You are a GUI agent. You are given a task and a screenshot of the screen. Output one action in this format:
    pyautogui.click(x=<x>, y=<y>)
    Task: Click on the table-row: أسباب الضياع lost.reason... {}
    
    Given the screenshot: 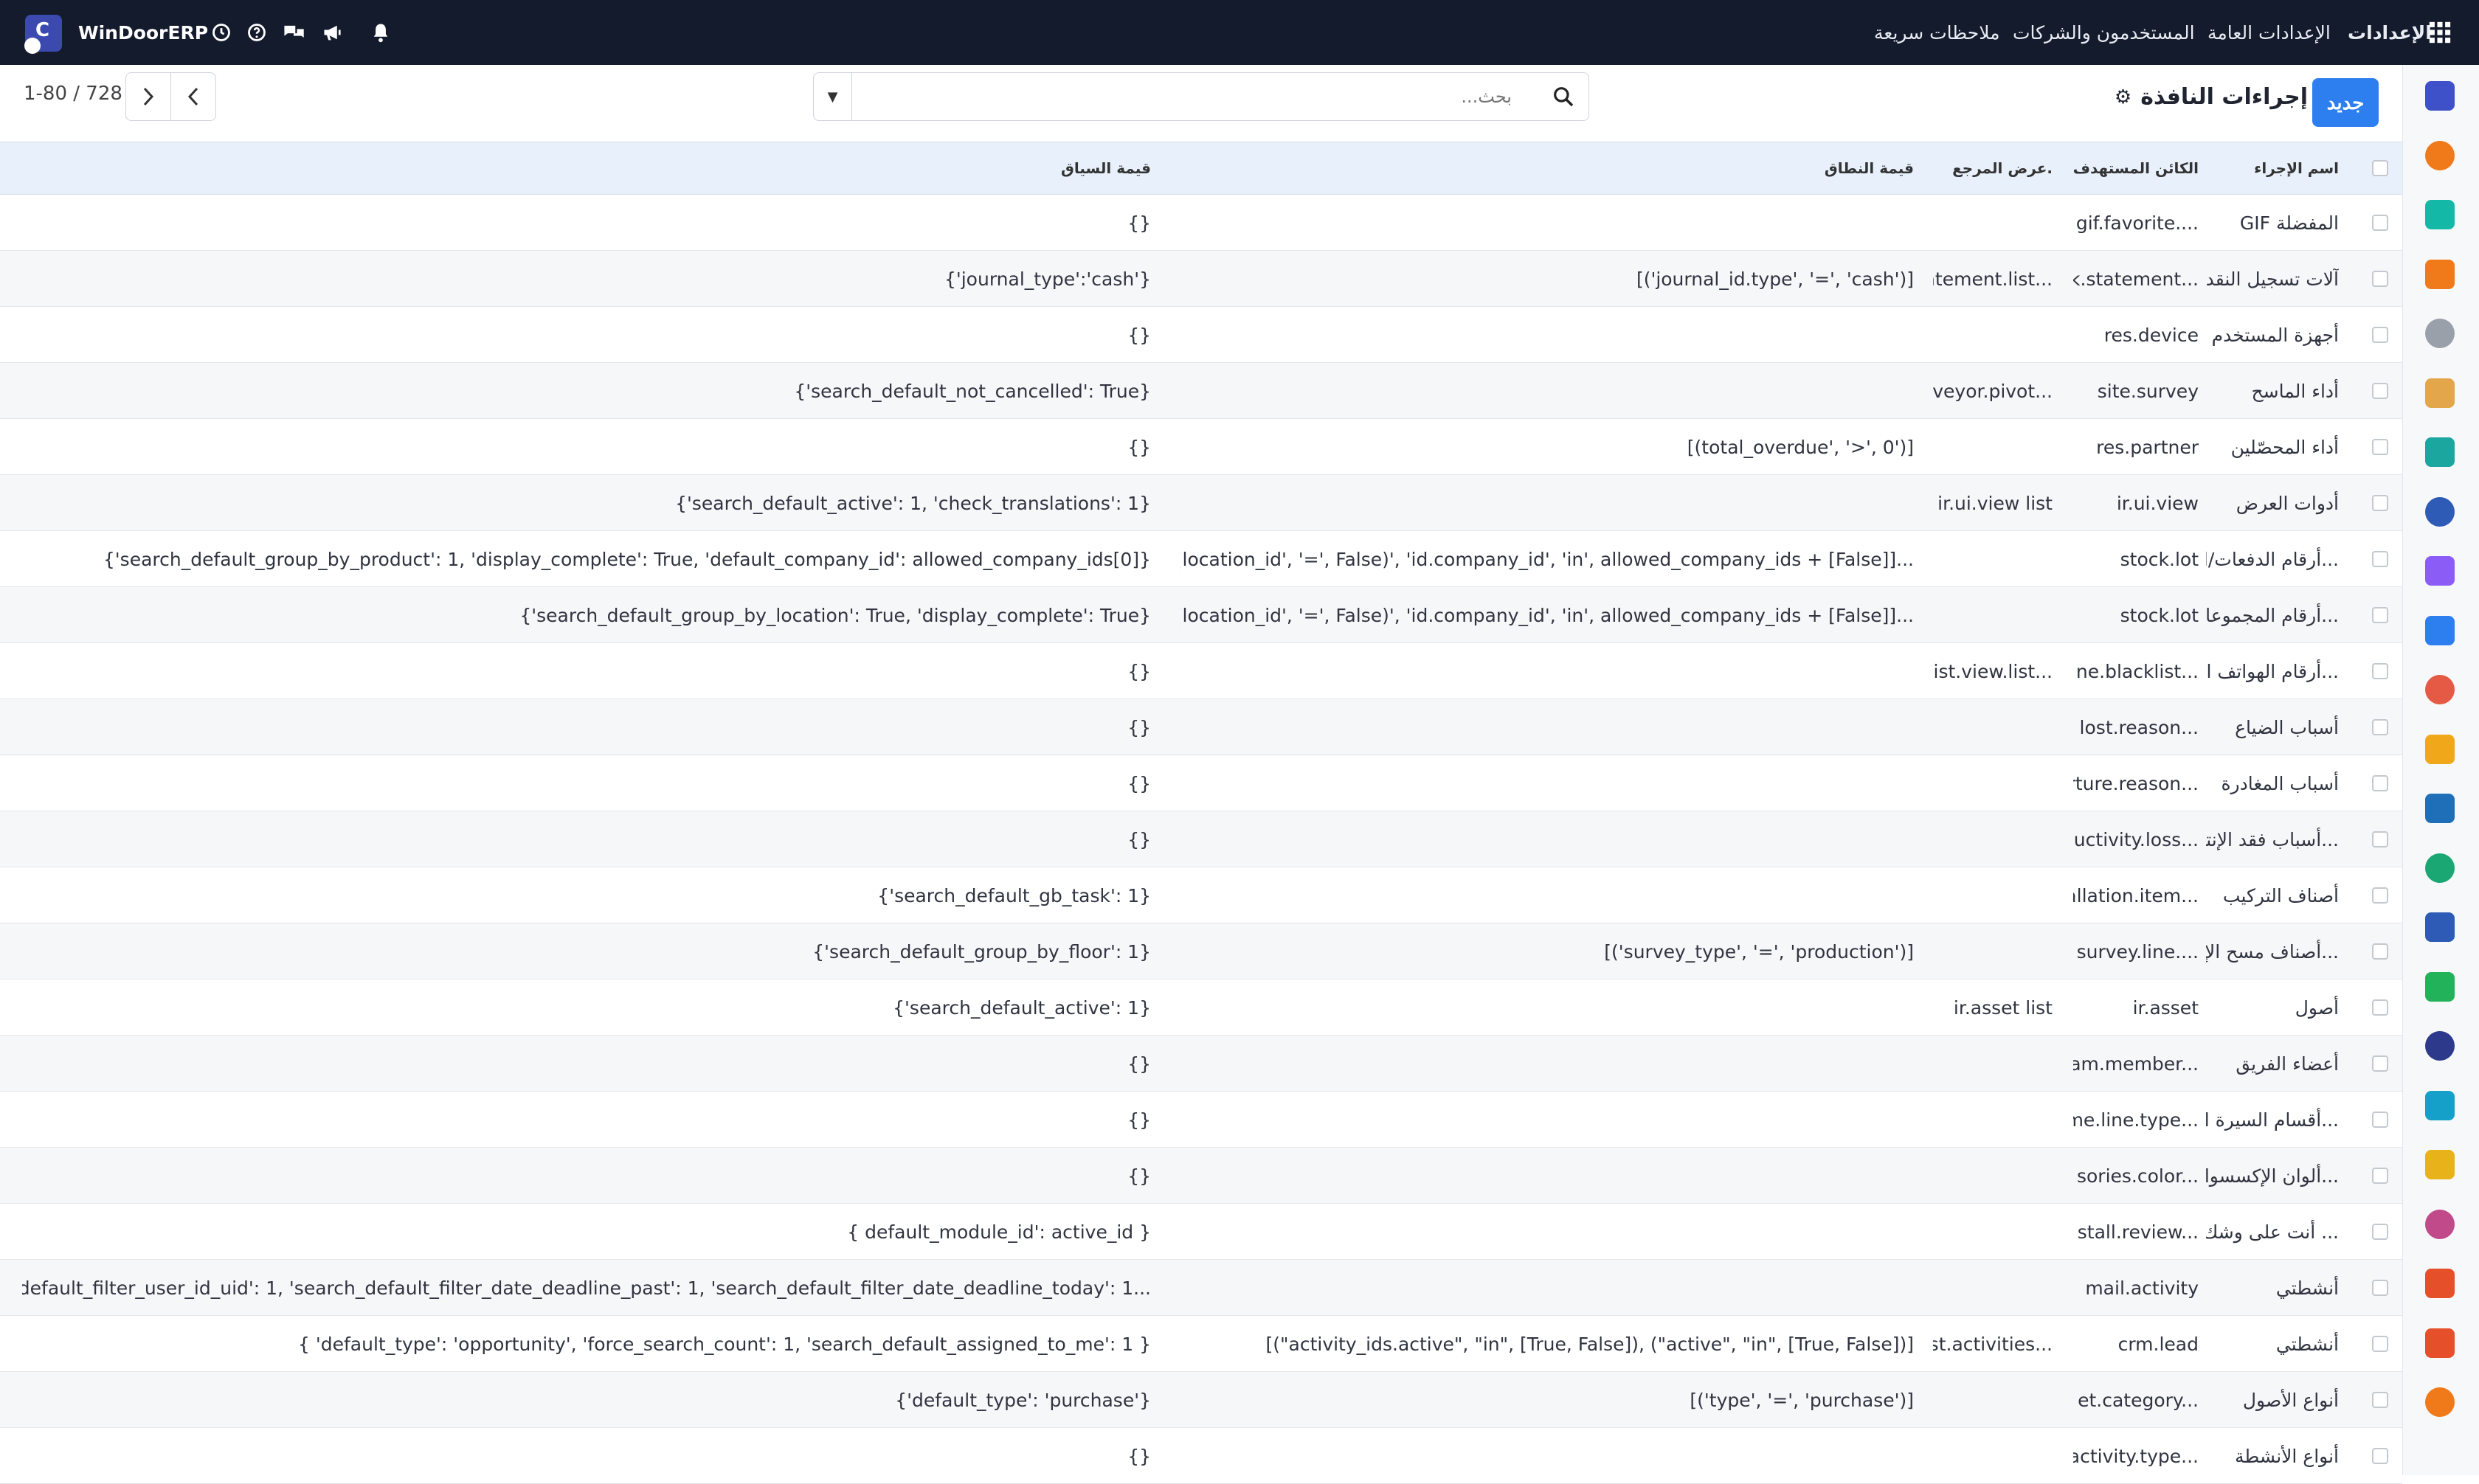 What is the action you would take?
    pyautogui.click(x=1201, y=727)
    